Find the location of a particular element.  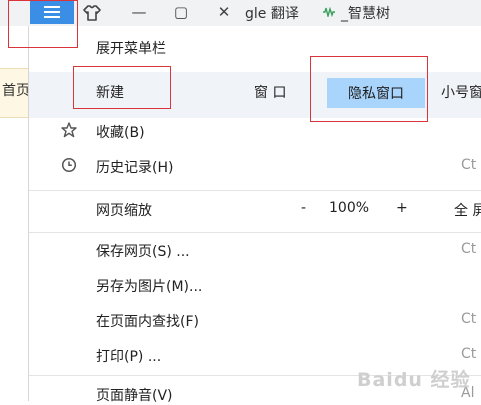

main-menu-button is located at coordinates (52, 12).